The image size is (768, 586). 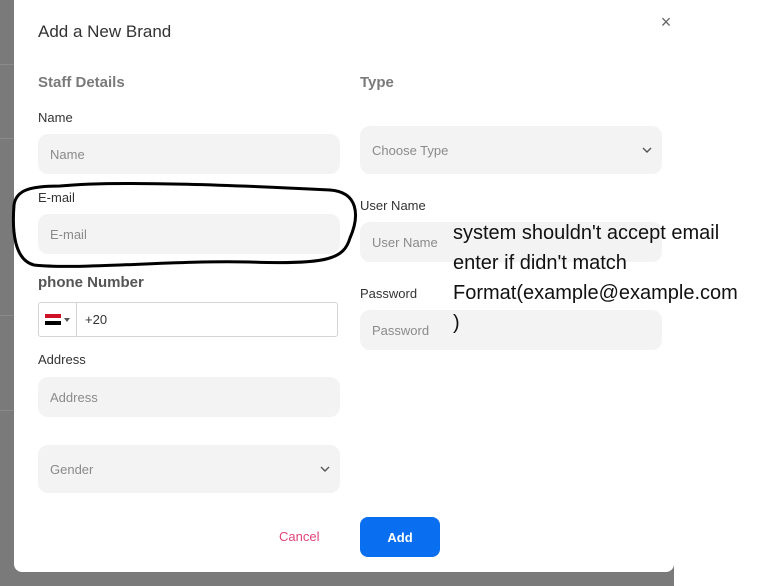 What do you see at coordinates (91, 282) in the screenshot?
I see `phone-number-label: phone Number` at bounding box center [91, 282].